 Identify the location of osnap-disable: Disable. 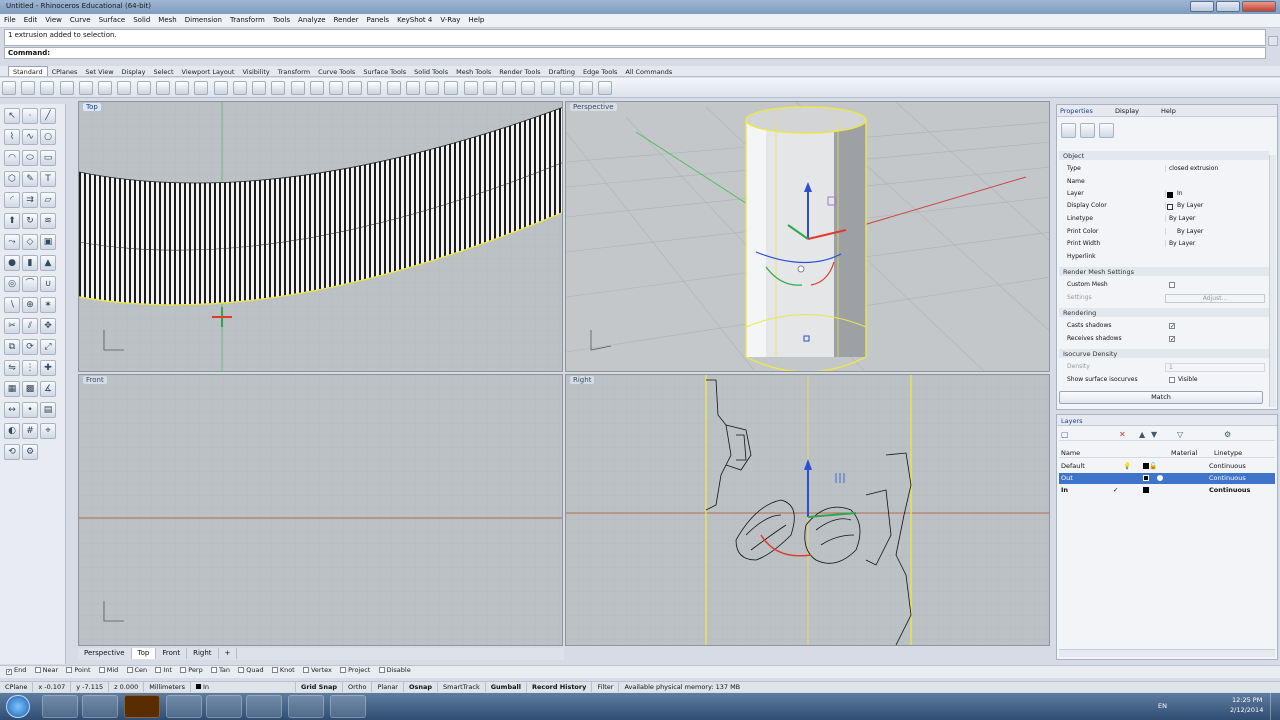
(394, 670).